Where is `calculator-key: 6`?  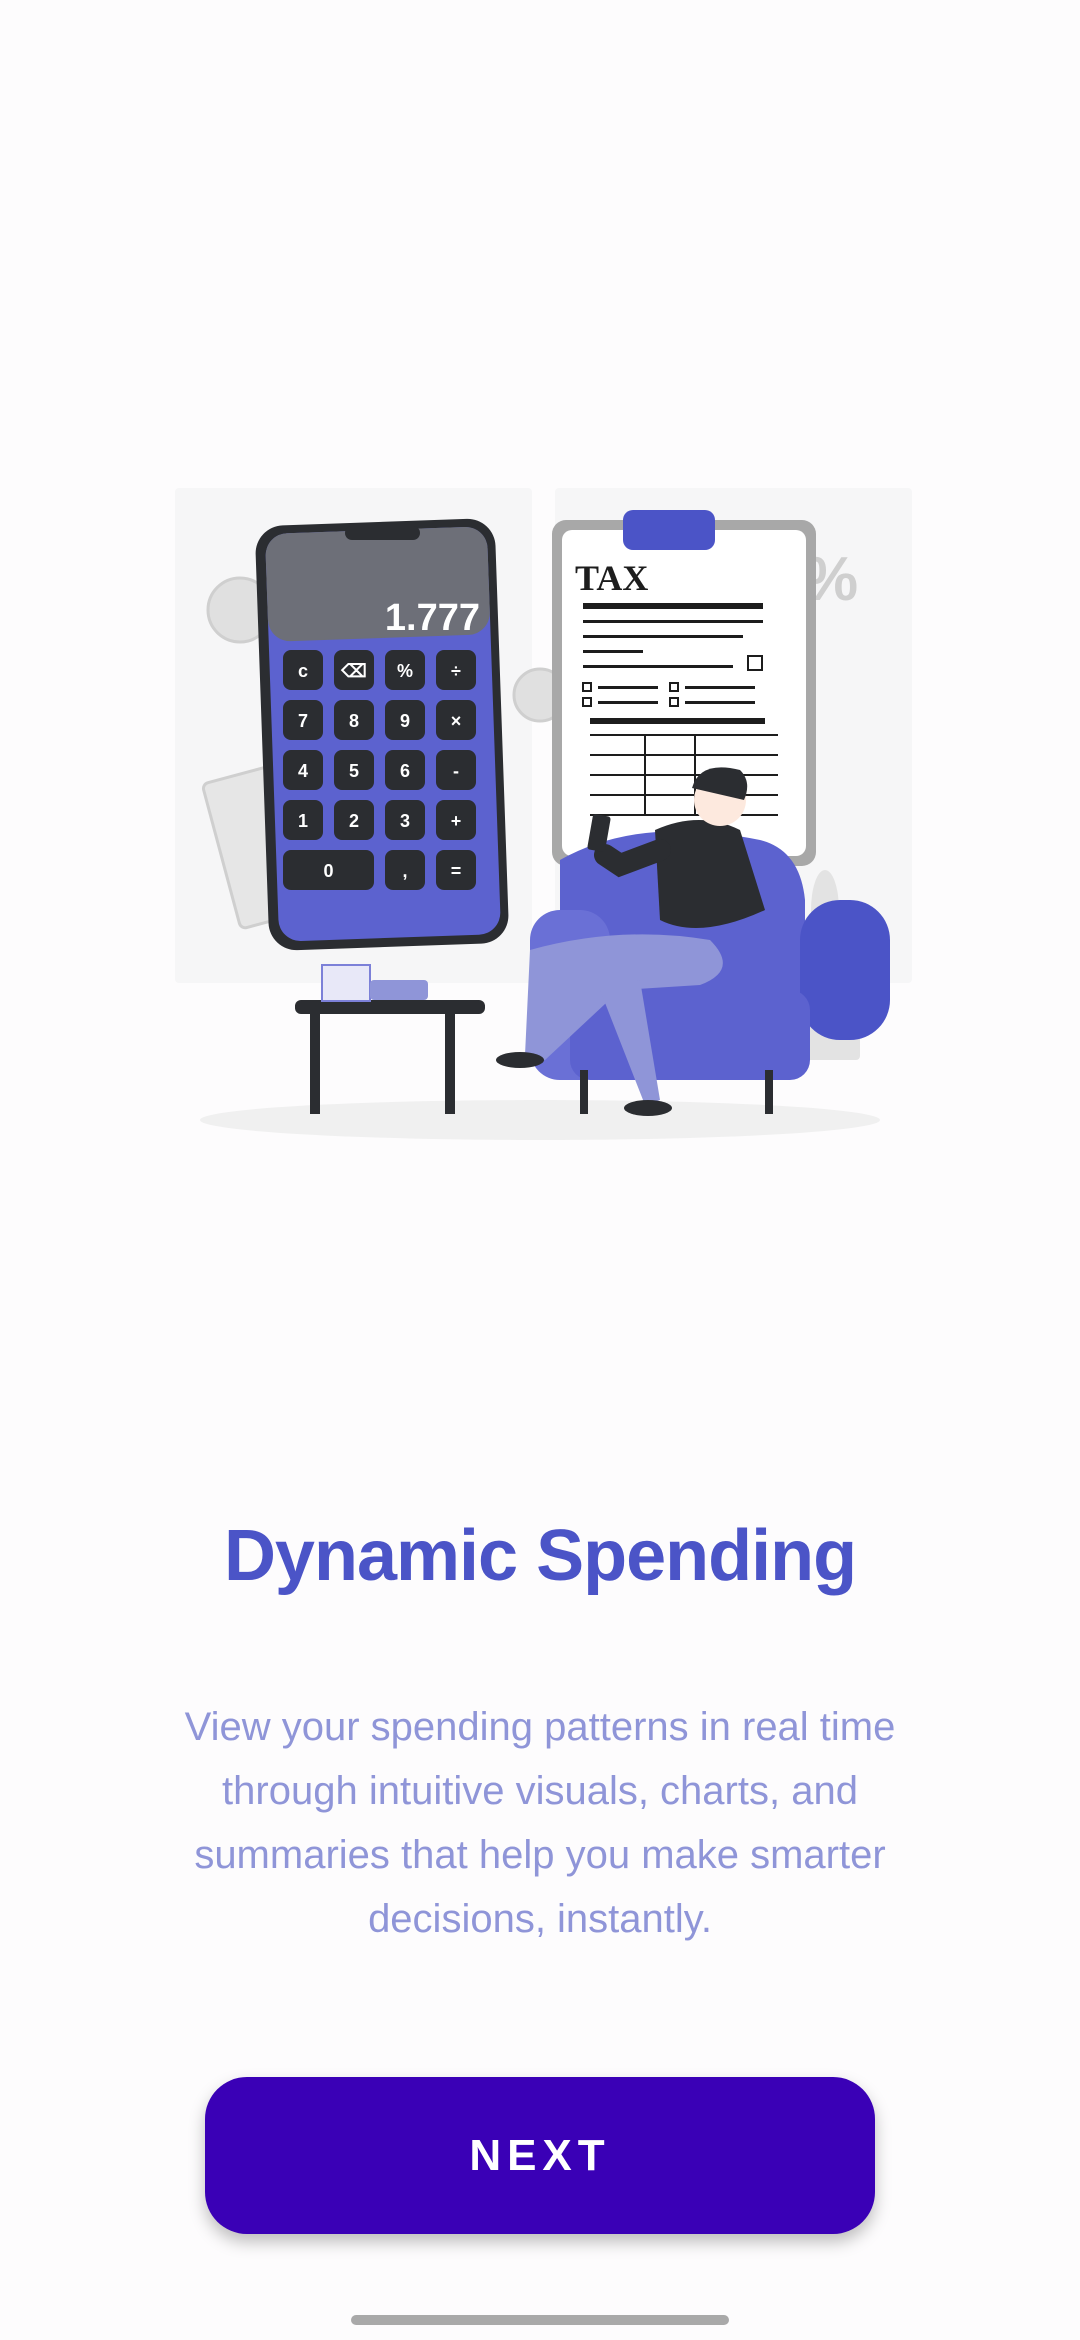
calculator-key: 6 is located at coordinates (405, 770).